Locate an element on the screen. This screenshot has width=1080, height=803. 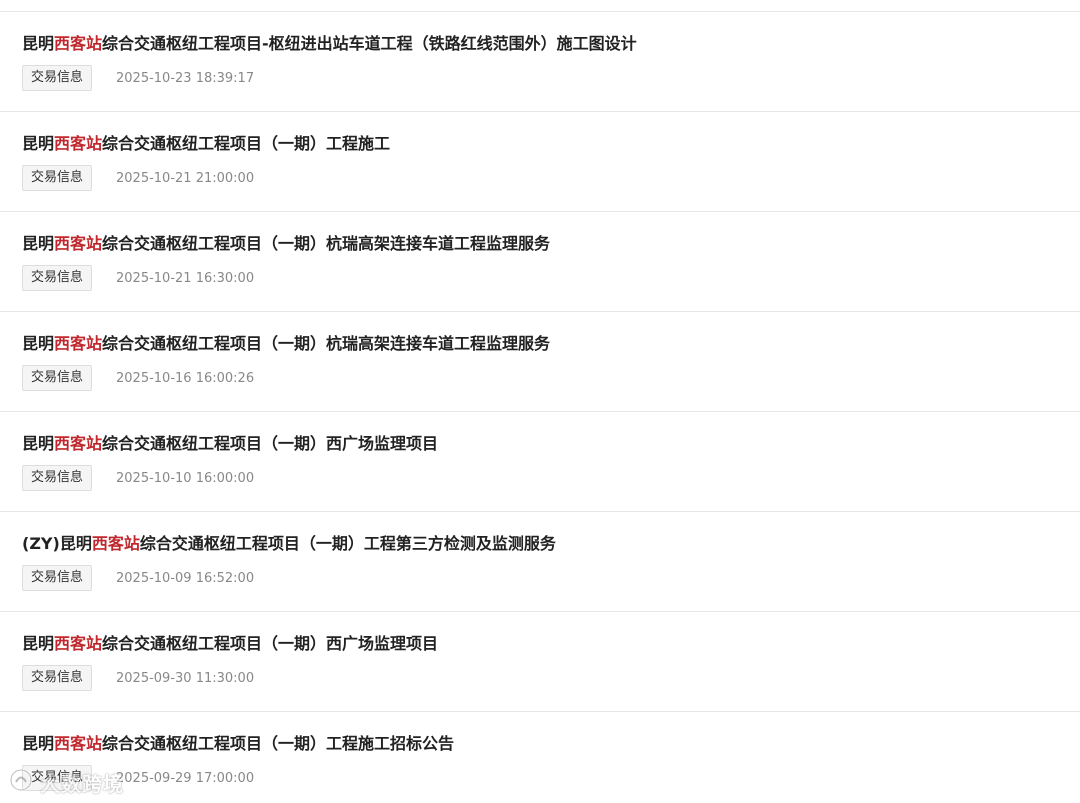
publish-date: 2025-10-09 16:52:00 is located at coordinates (185, 578).